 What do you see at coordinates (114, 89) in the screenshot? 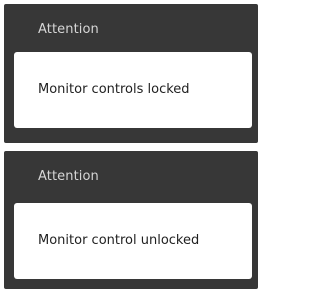
I see `dialog-message: Monitor controls locked` at bounding box center [114, 89].